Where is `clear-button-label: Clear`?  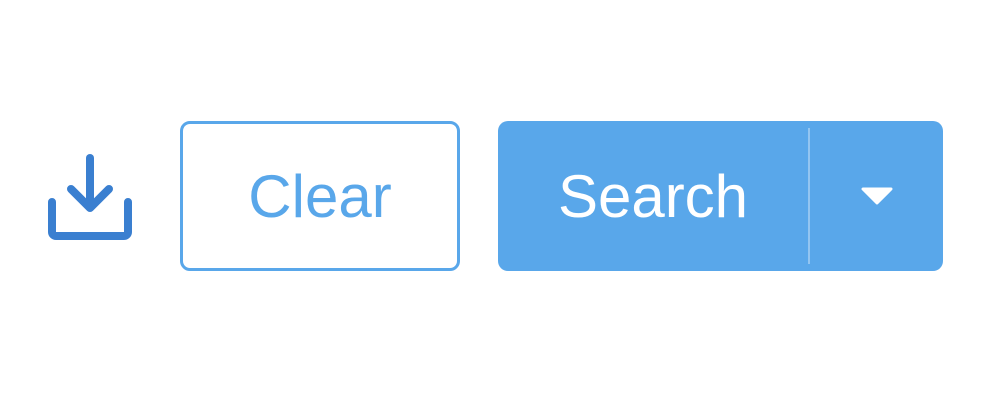 clear-button-label: Clear is located at coordinates (320, 196).